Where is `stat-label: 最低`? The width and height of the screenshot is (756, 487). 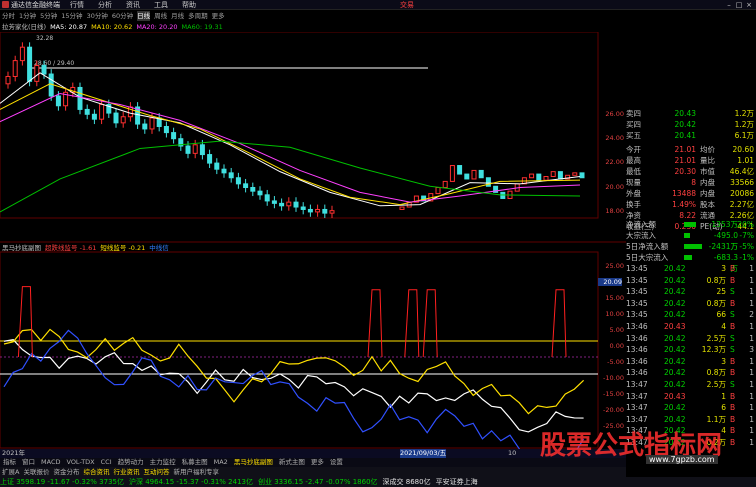
stat-label: 最低 is located at coordinates (633, 171).